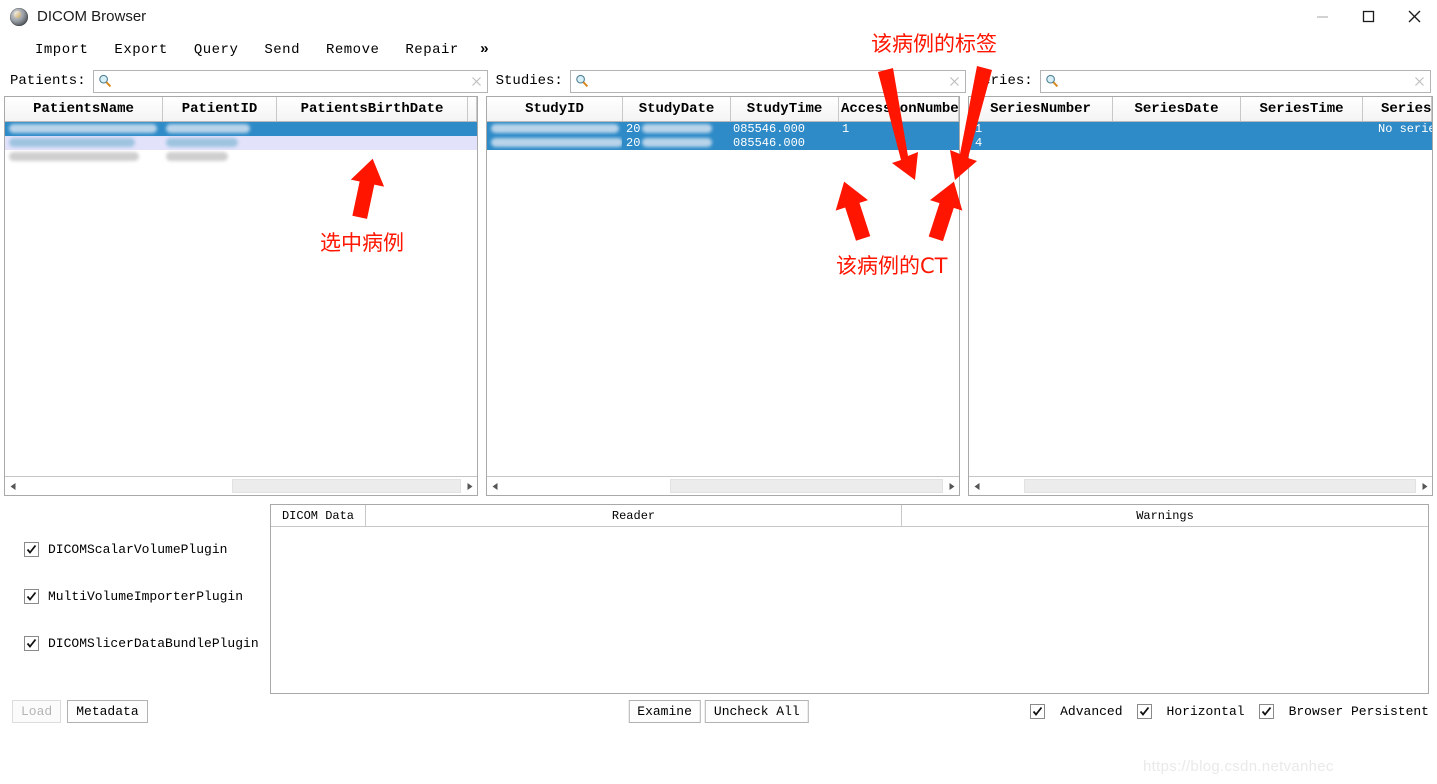 Image resolution: width=1437 pixels, height=784 pixels. I want to click on patients-rows, so click(241, 299).